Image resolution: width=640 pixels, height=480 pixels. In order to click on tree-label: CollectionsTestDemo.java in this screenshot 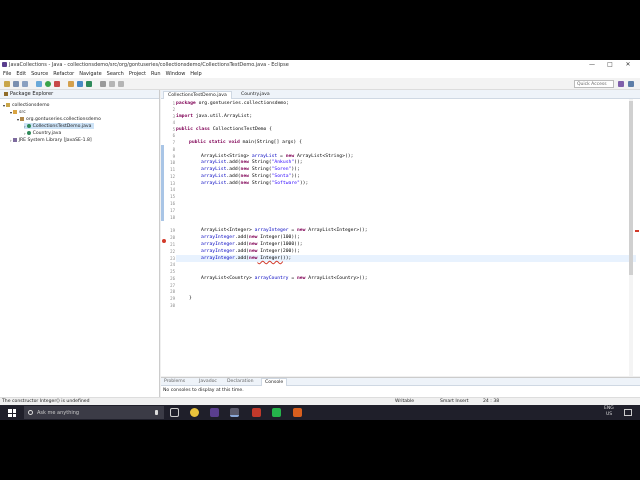, I will do `click(62, 126)`.